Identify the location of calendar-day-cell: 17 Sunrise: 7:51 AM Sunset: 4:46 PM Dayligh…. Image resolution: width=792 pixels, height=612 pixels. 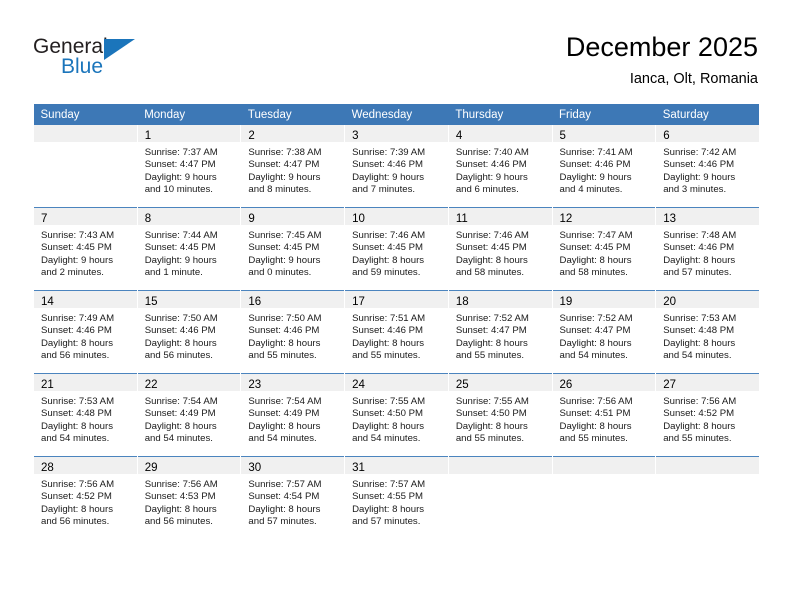
(396, 332).